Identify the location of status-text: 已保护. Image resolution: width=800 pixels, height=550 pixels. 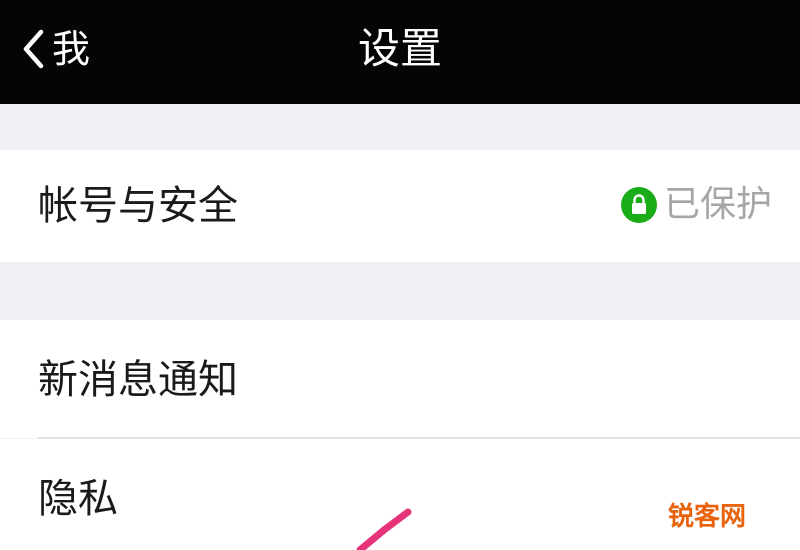
(717, 204).